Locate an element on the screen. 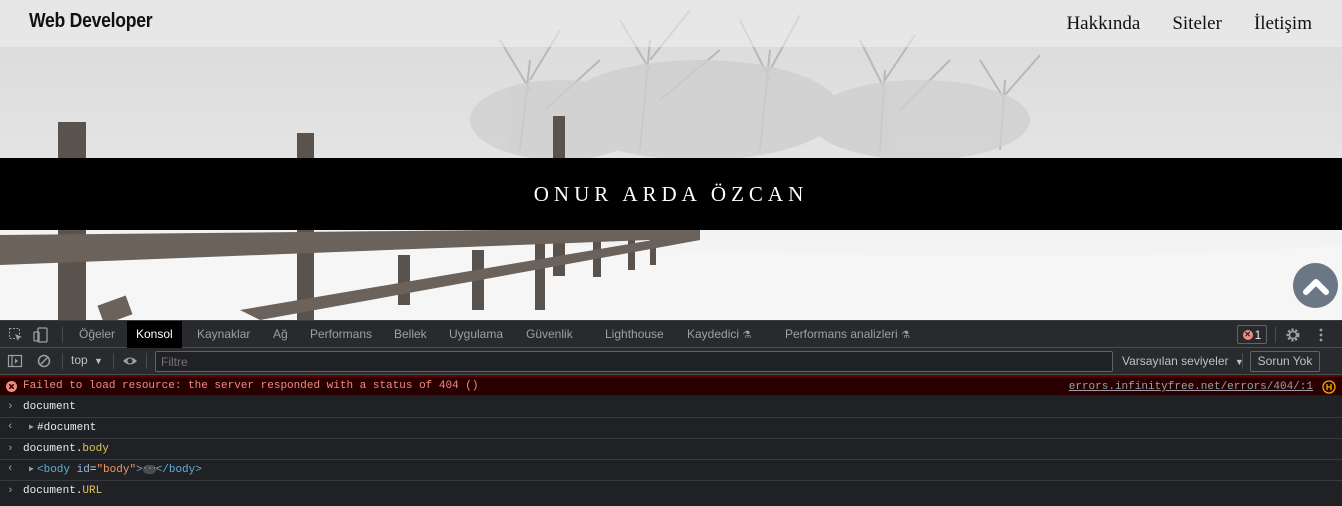  chevron-up-icon is located at coordinates (1315, 286).